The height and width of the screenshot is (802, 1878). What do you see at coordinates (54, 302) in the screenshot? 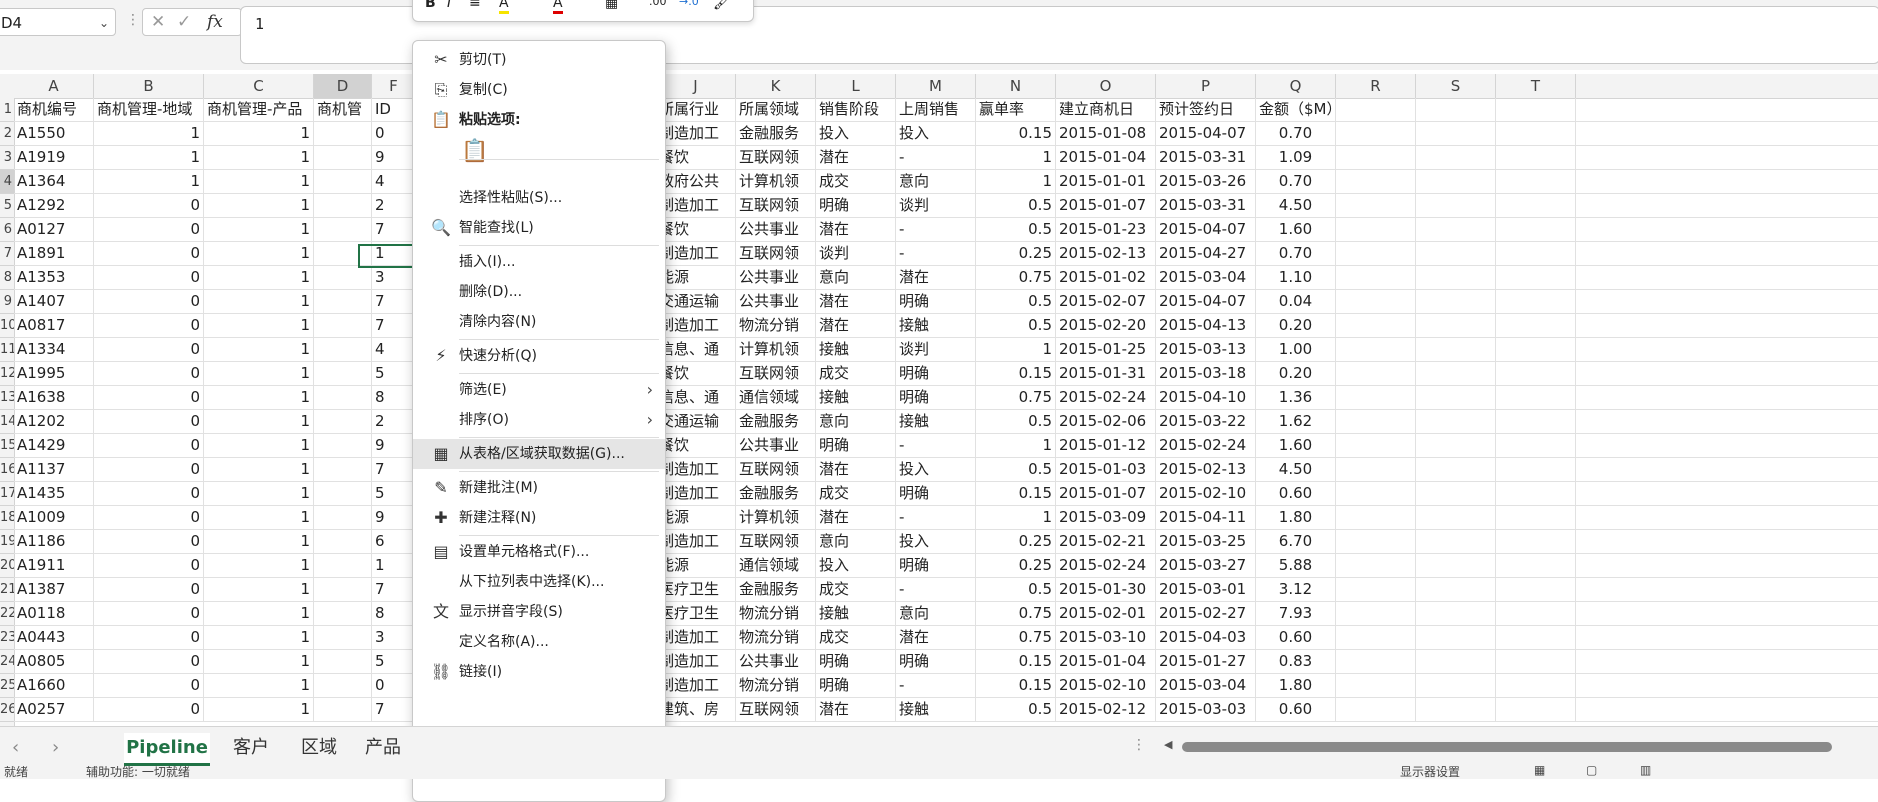
I see `table-cell: A1407` at bounding box center [54, 302].